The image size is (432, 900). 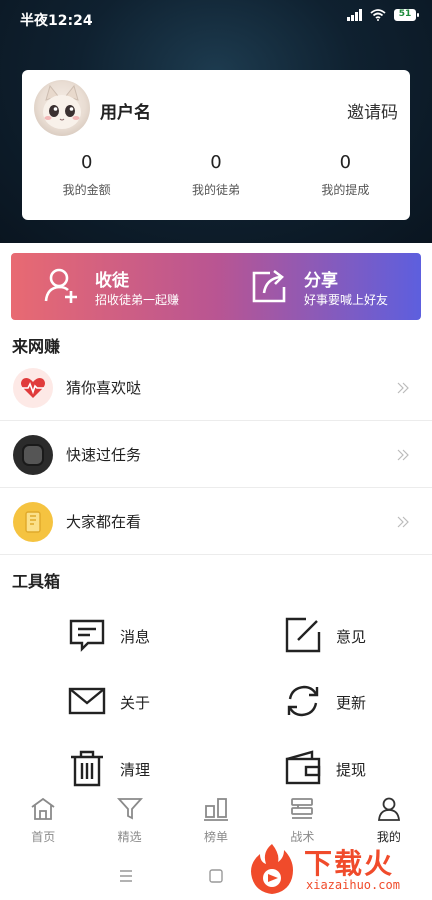 I want to click on list-item-guess-you-like: 猜你喜欢哒, so click(x=216, y=388).